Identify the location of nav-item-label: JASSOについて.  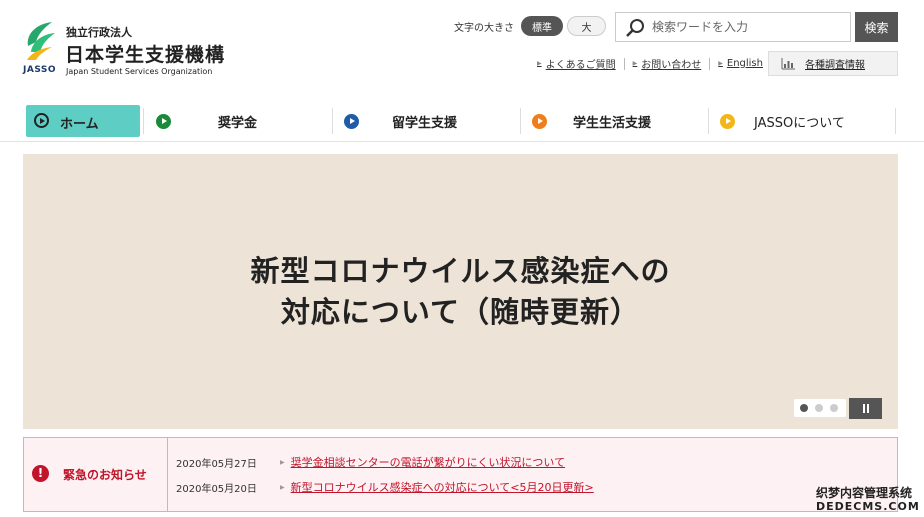
(799, 123).